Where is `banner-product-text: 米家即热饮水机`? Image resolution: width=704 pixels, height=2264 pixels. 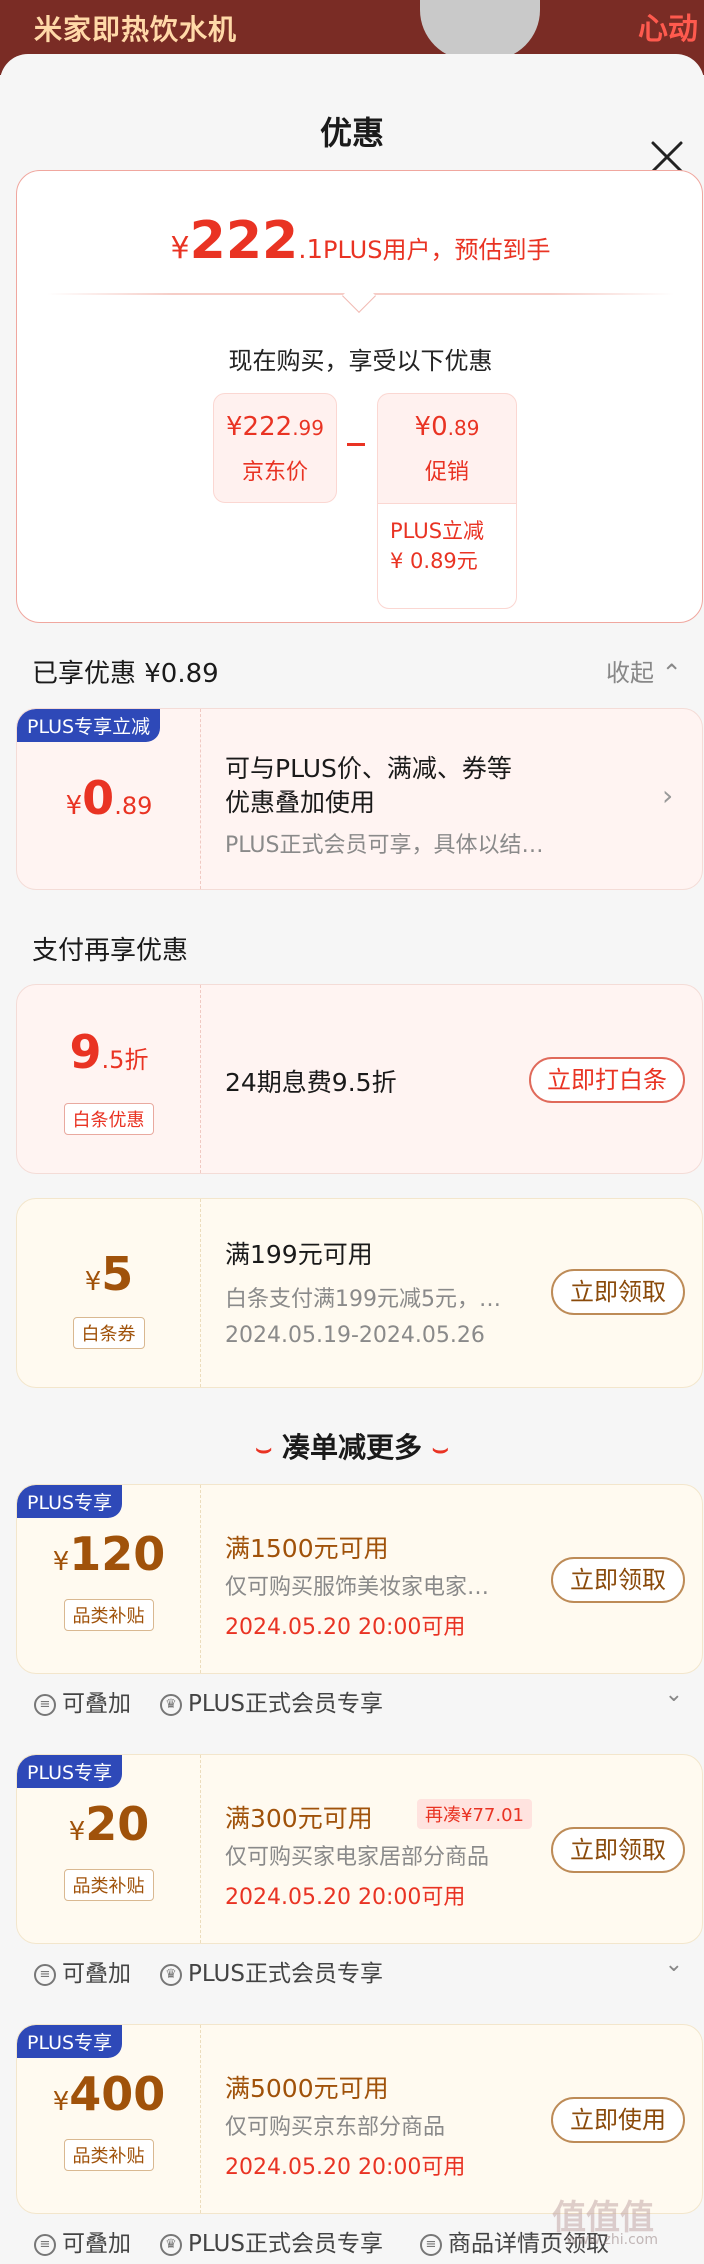 banner-product-text: 米家即热饮水机 is located at coordinates (136, 29).